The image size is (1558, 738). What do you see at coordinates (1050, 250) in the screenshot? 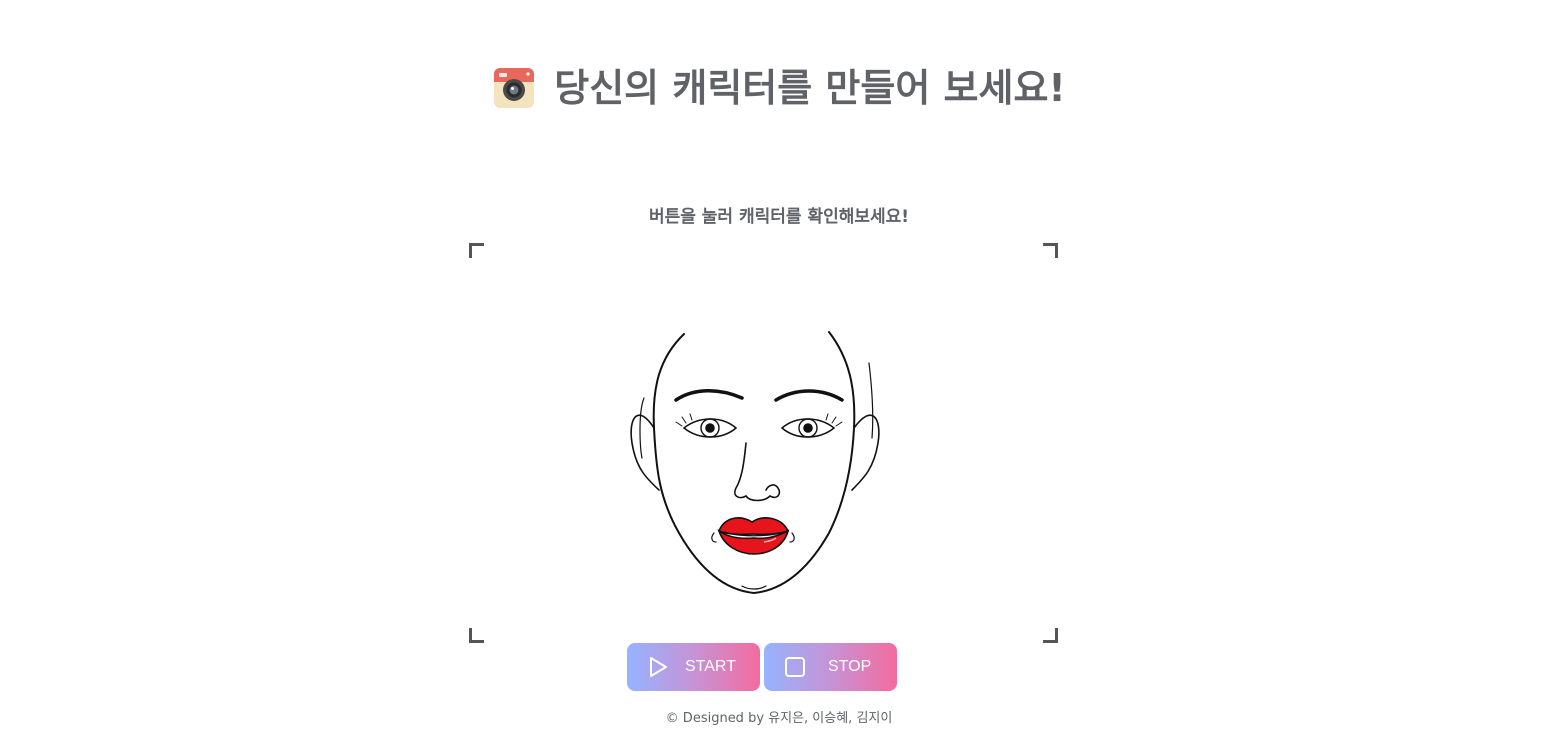
I see `frame-corner-top-right` at bounding box center [1050, 250].